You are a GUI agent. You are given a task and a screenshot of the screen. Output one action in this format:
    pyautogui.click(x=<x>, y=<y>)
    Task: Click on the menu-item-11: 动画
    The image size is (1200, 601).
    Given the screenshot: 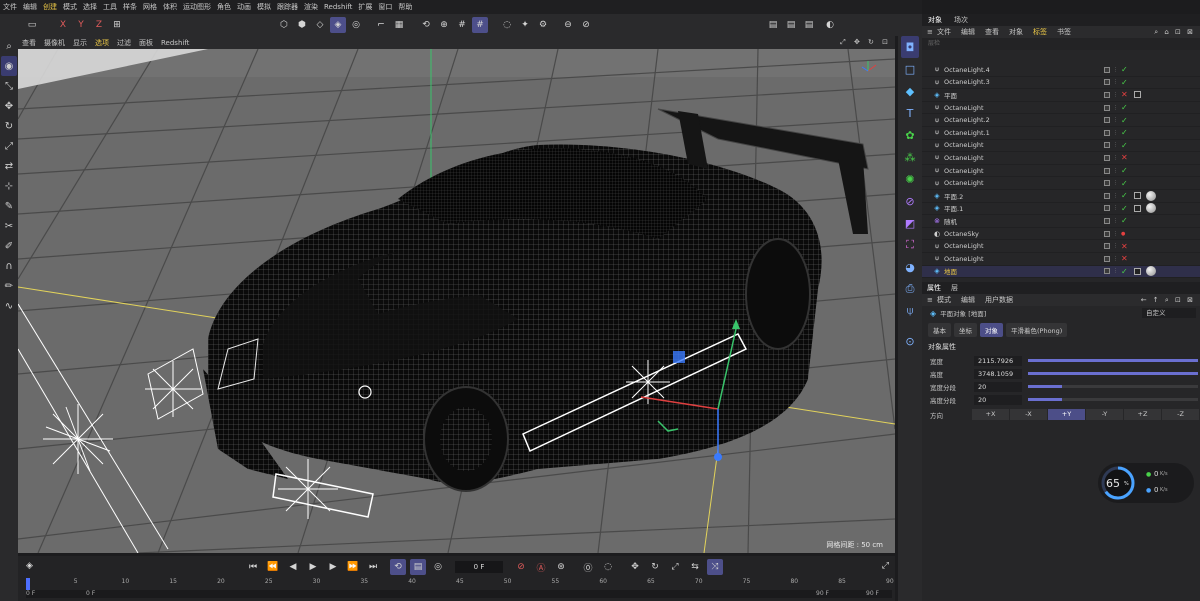 What is the action you would take?
    pyautogui.click(x=247, y=7)
    